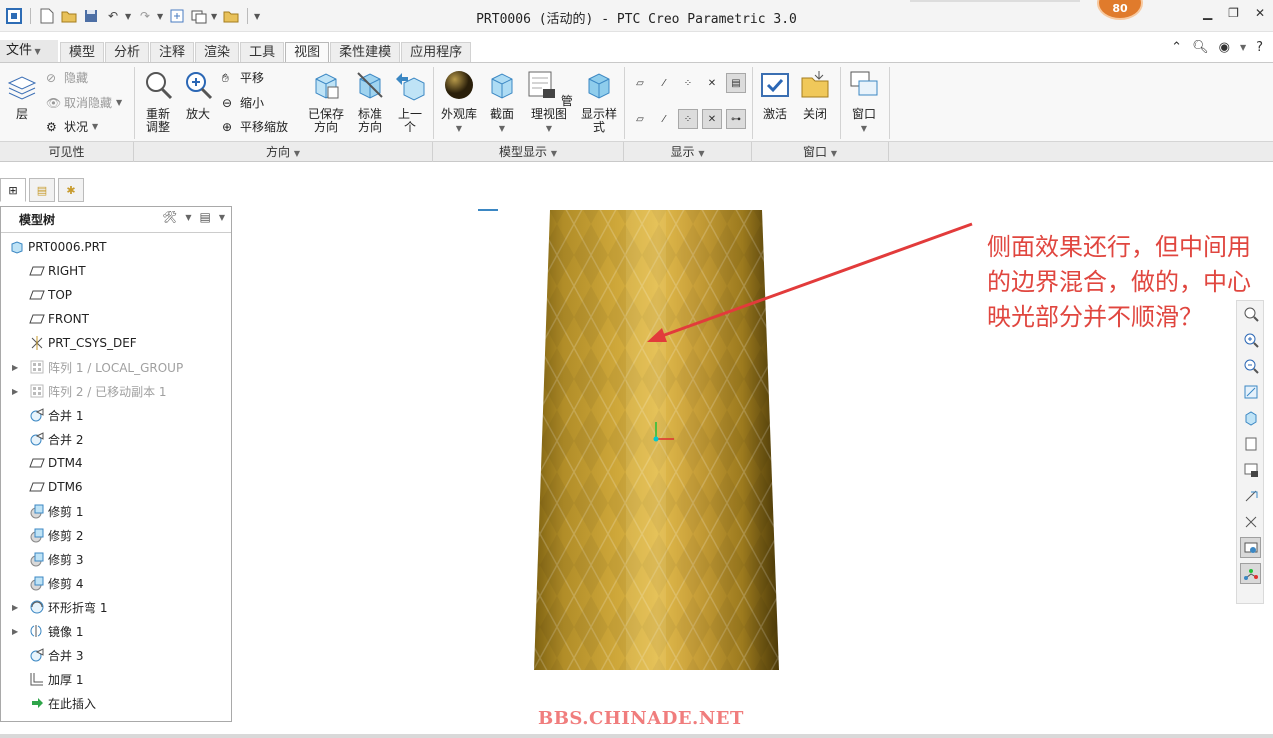  Describe the element at coordinates (72, 126) in the screenshot. I see `status-button: ⚙︎ 状况 ▼` at that location.